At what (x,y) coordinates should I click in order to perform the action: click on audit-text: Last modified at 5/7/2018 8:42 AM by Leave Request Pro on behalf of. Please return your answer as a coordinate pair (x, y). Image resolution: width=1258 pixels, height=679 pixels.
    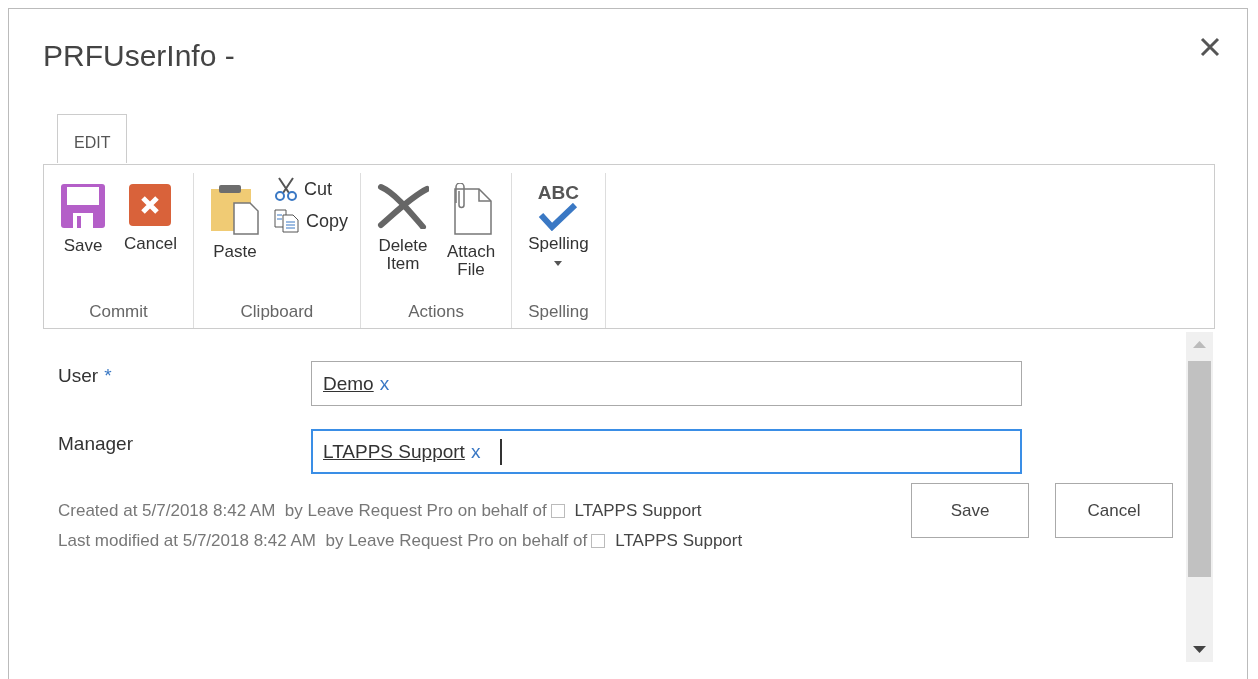
    Looking at the image, I should click on (323, 541).